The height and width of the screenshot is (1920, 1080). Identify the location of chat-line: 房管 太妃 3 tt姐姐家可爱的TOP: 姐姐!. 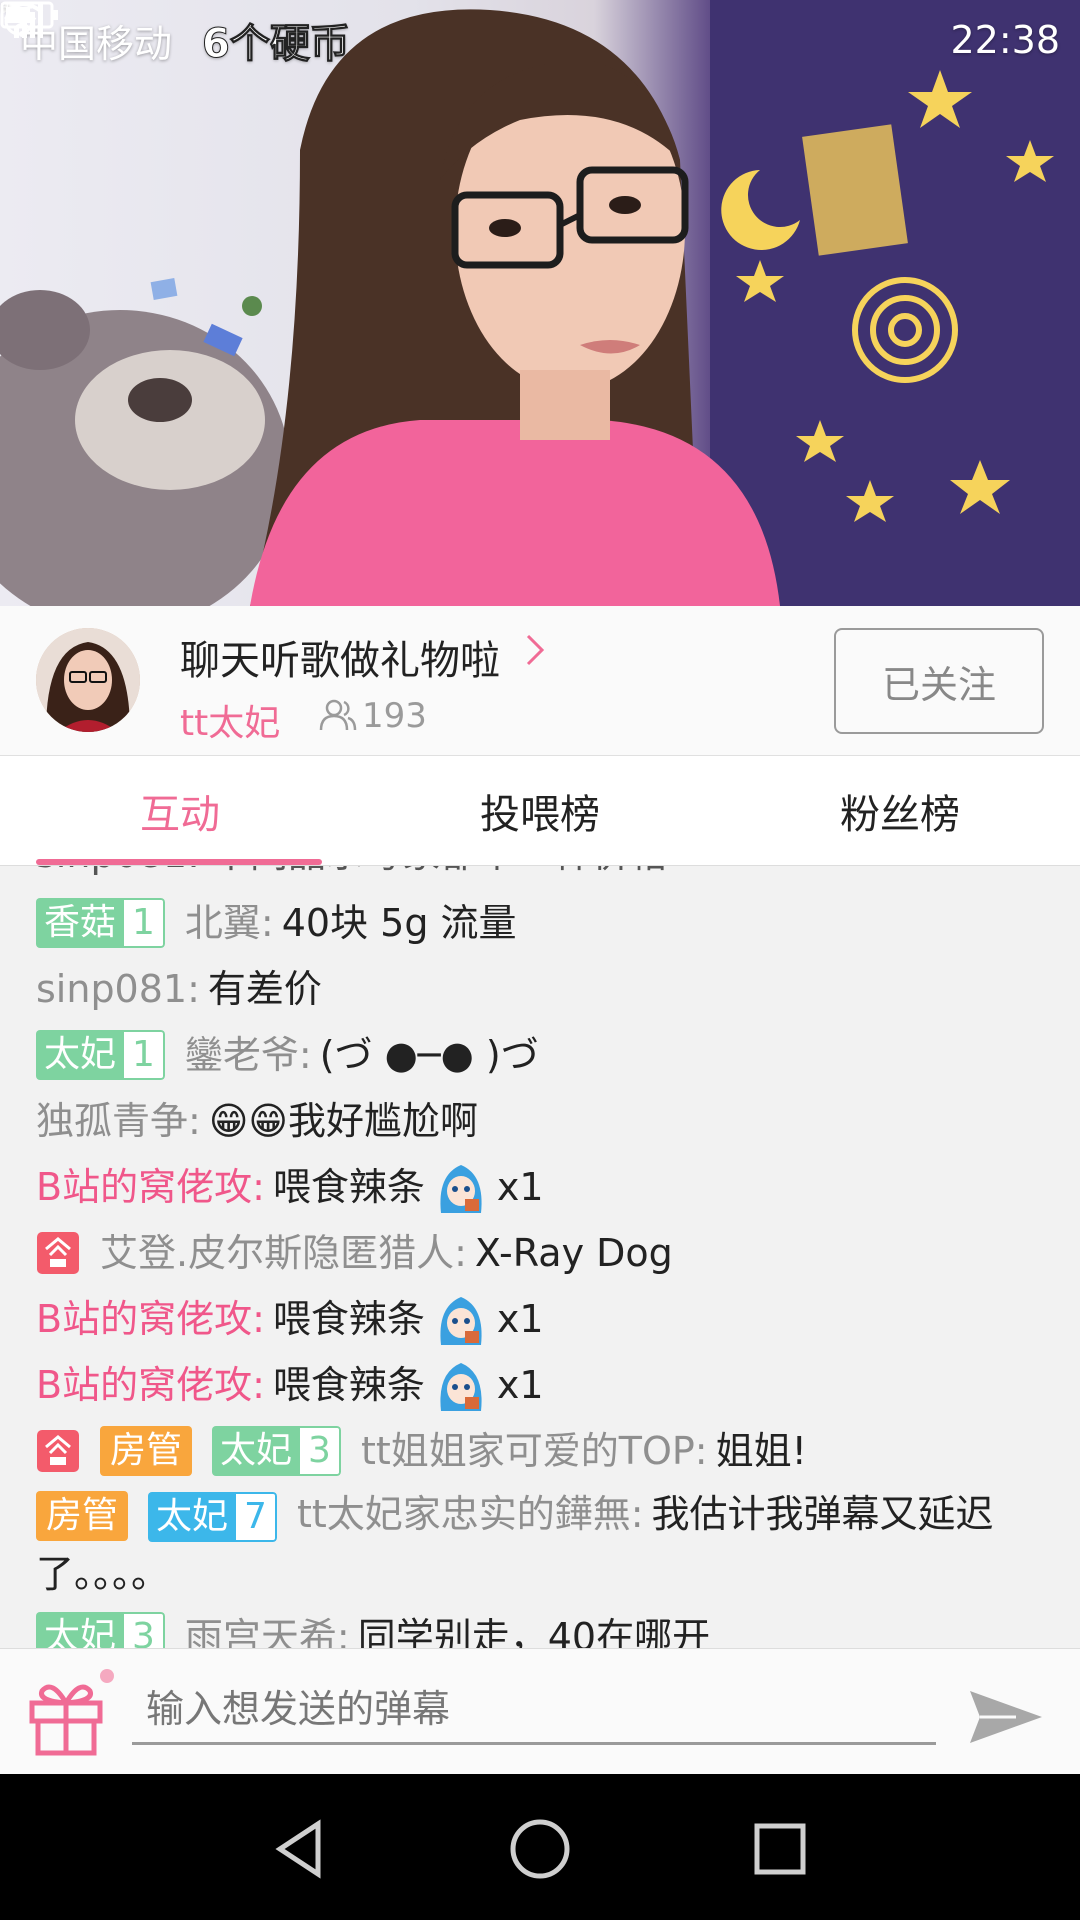
(540, 1451).